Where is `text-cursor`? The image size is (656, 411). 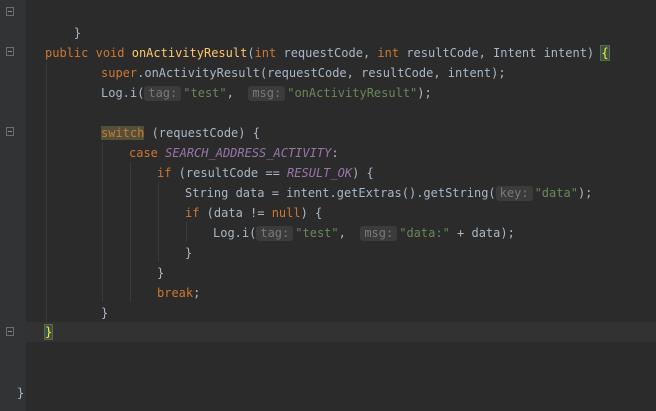 text-cursor is located at coordinates (53, 332).